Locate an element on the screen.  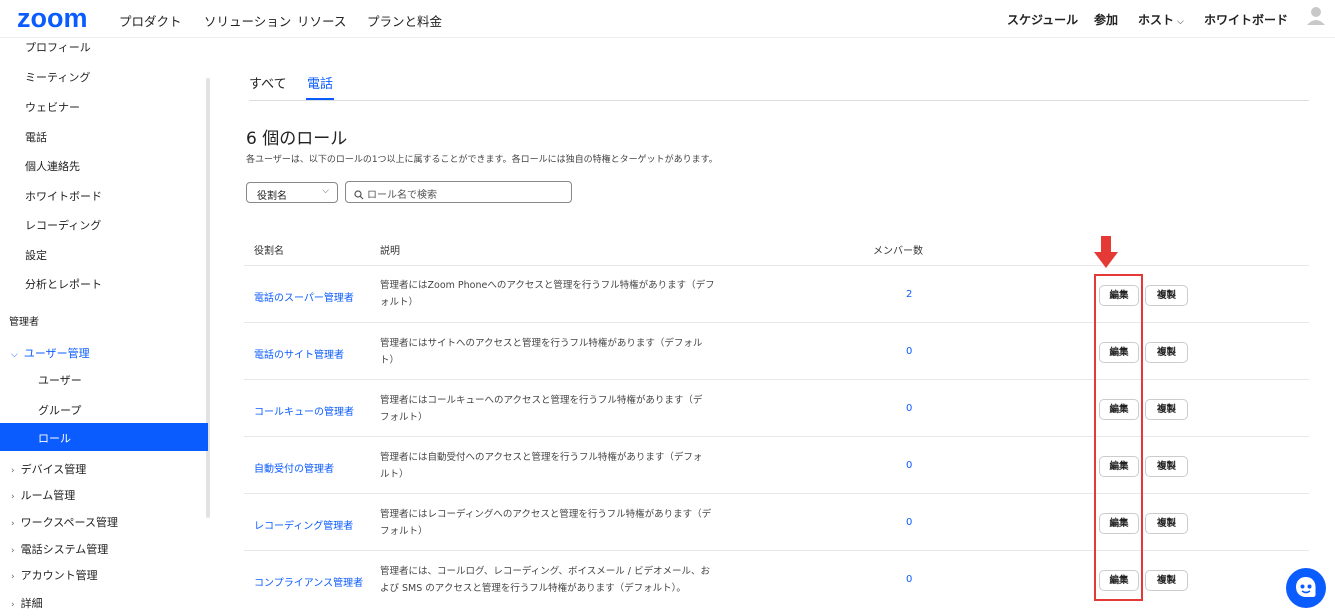
role-description-line: ト） is located at coordinates (390, 360).